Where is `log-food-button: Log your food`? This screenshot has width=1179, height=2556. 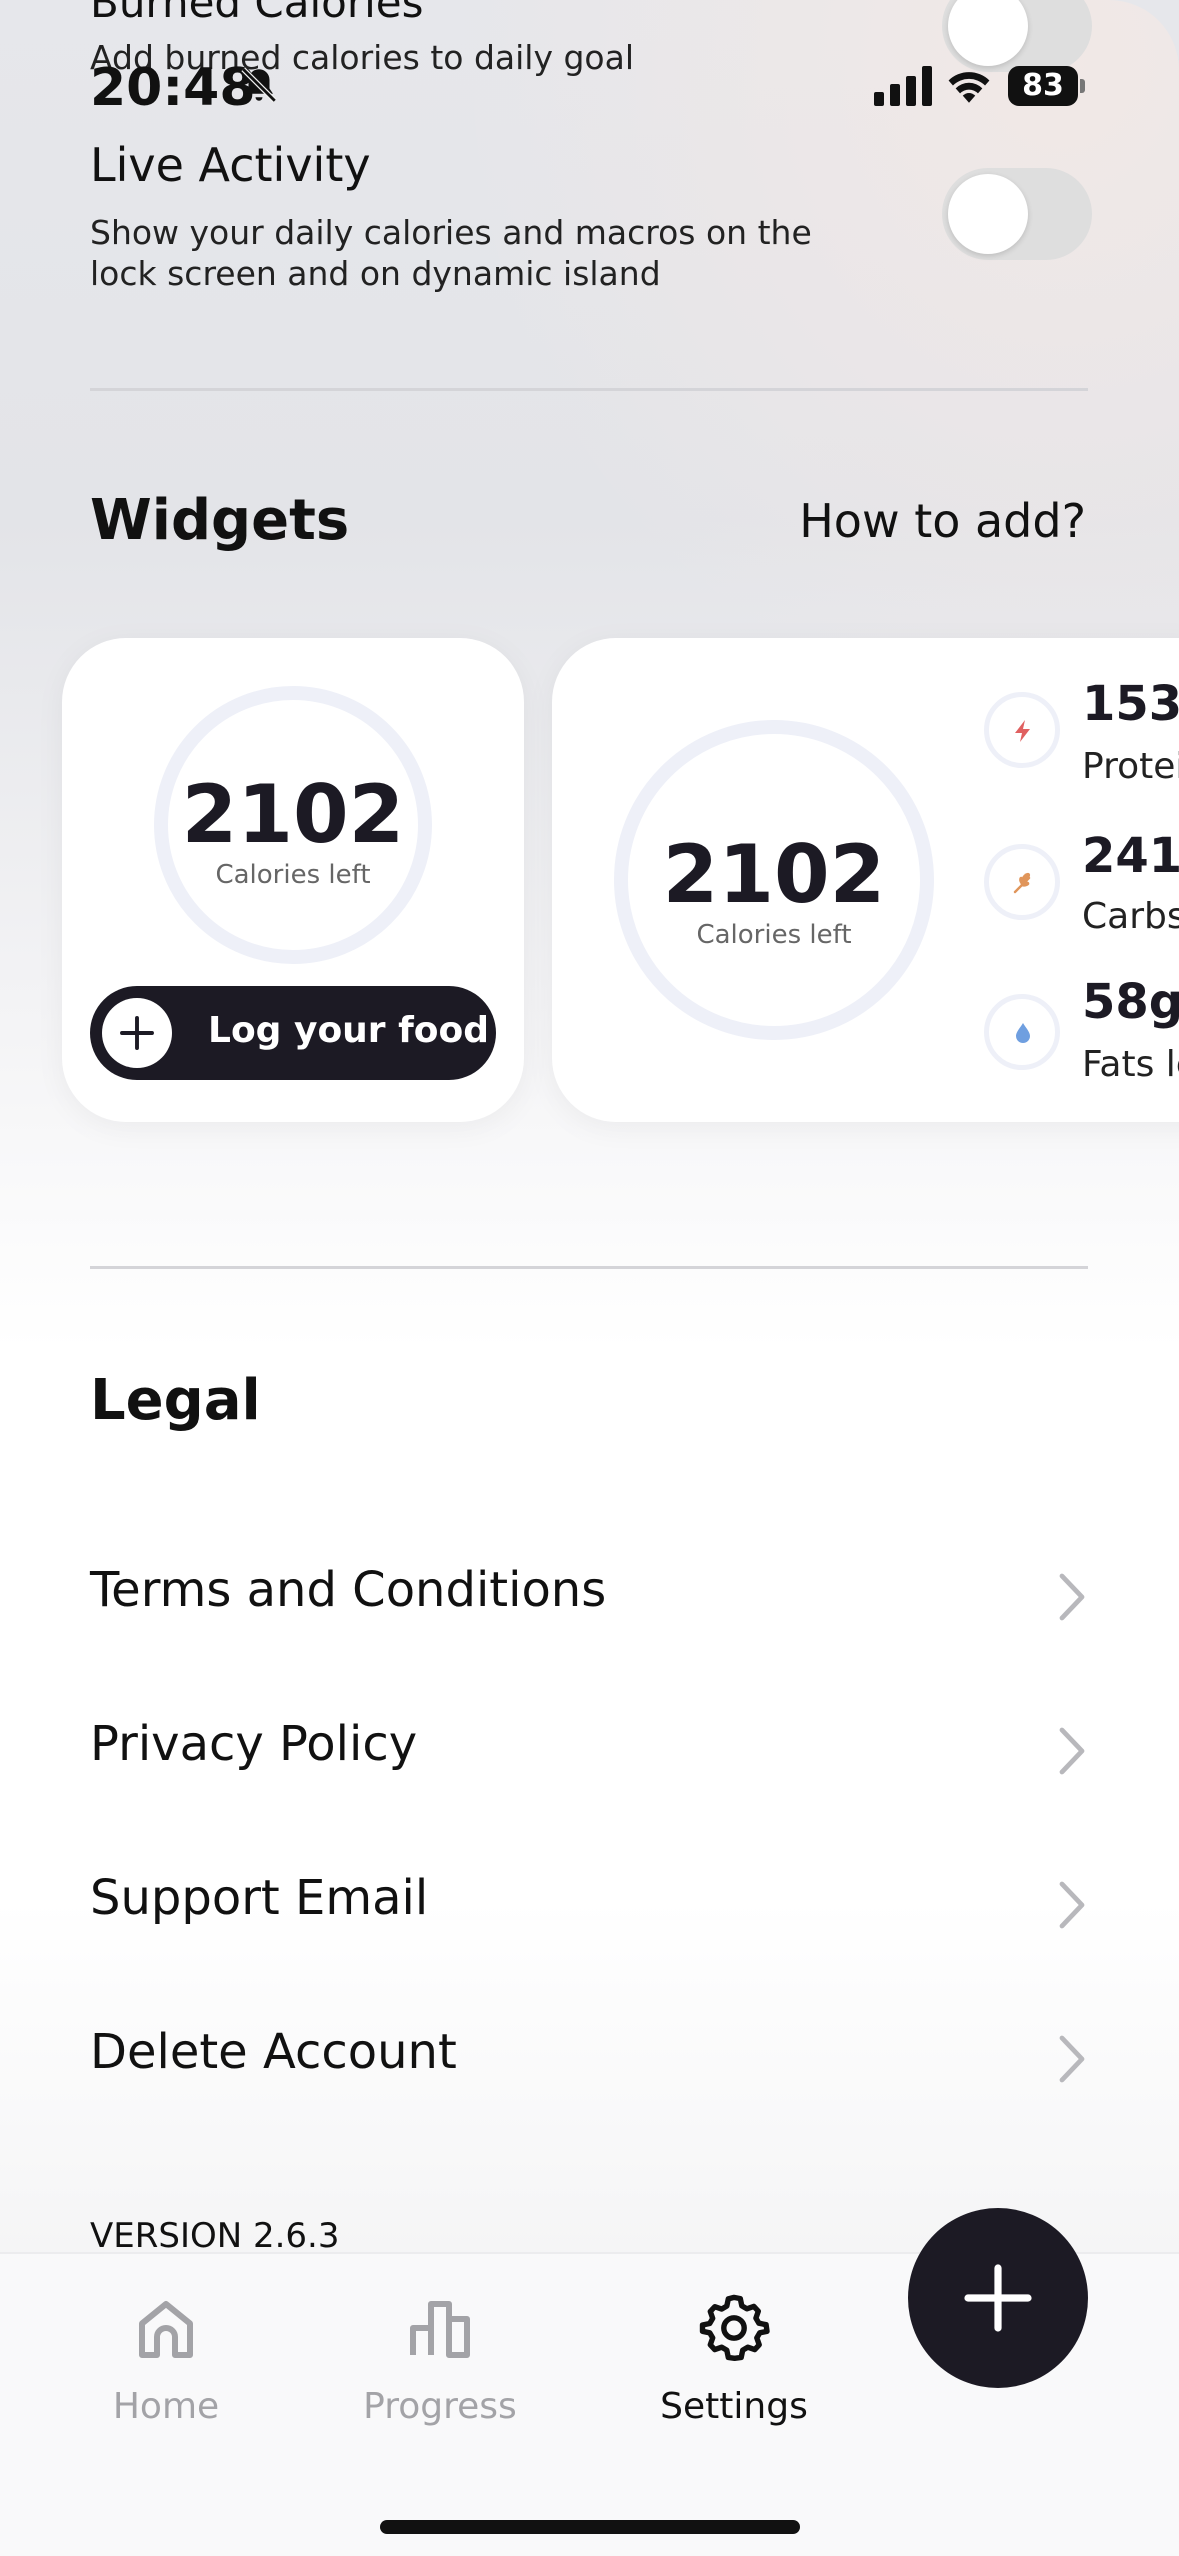
log-food-button: Log your food is located at coordinates (293, 1033).